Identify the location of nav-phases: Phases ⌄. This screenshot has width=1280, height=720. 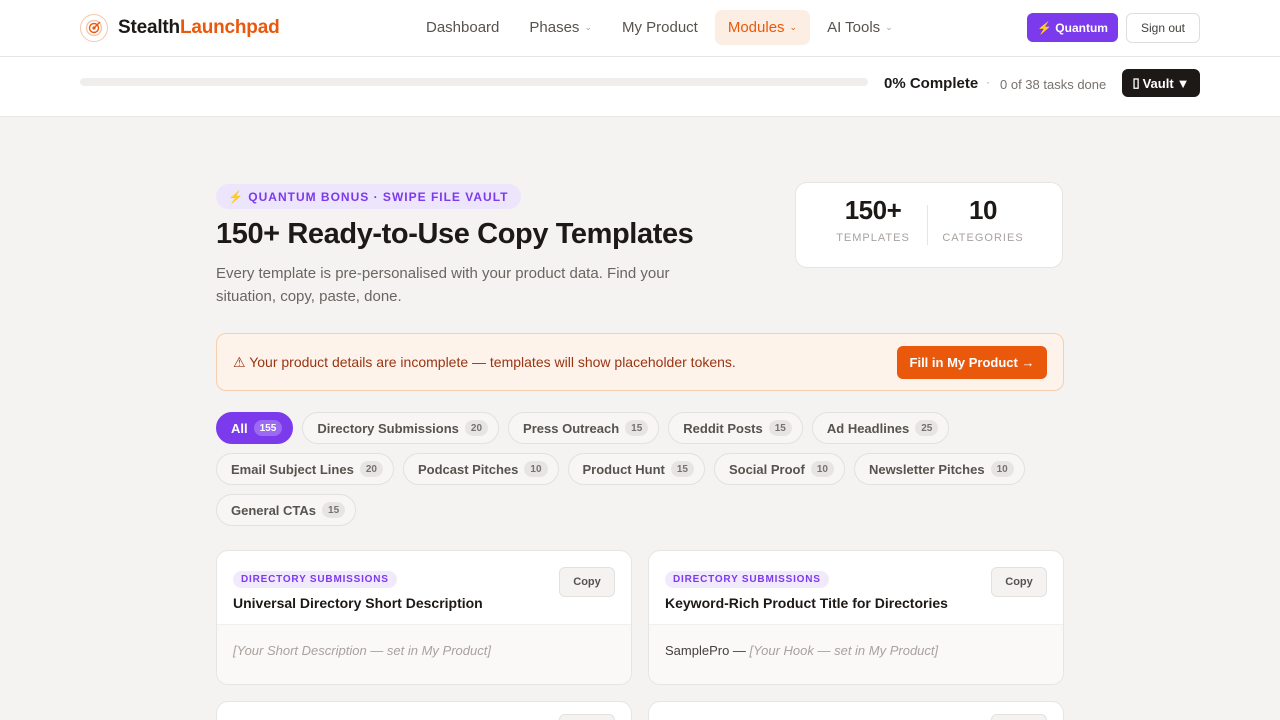
(560, 27).